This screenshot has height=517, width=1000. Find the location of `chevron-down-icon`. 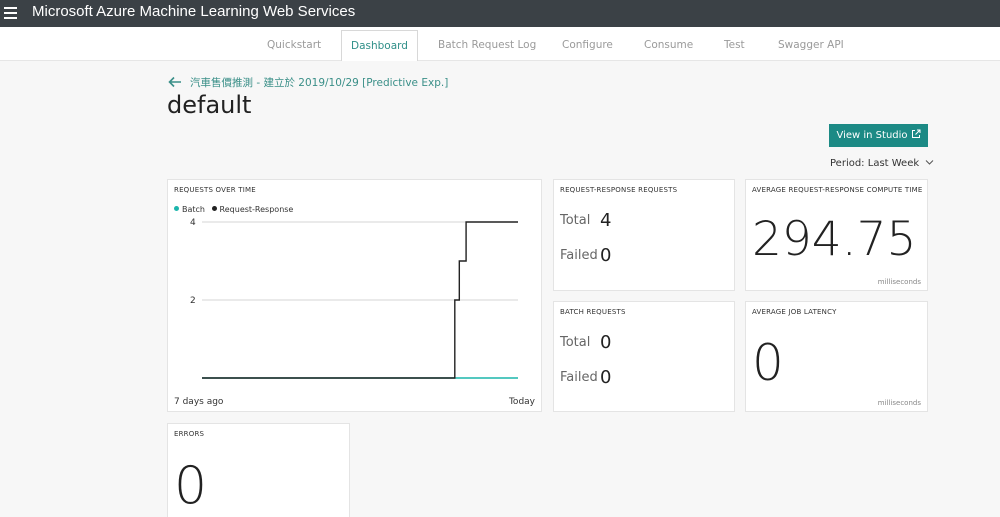

chevron-down-icon is located at coordinates (929, 162).